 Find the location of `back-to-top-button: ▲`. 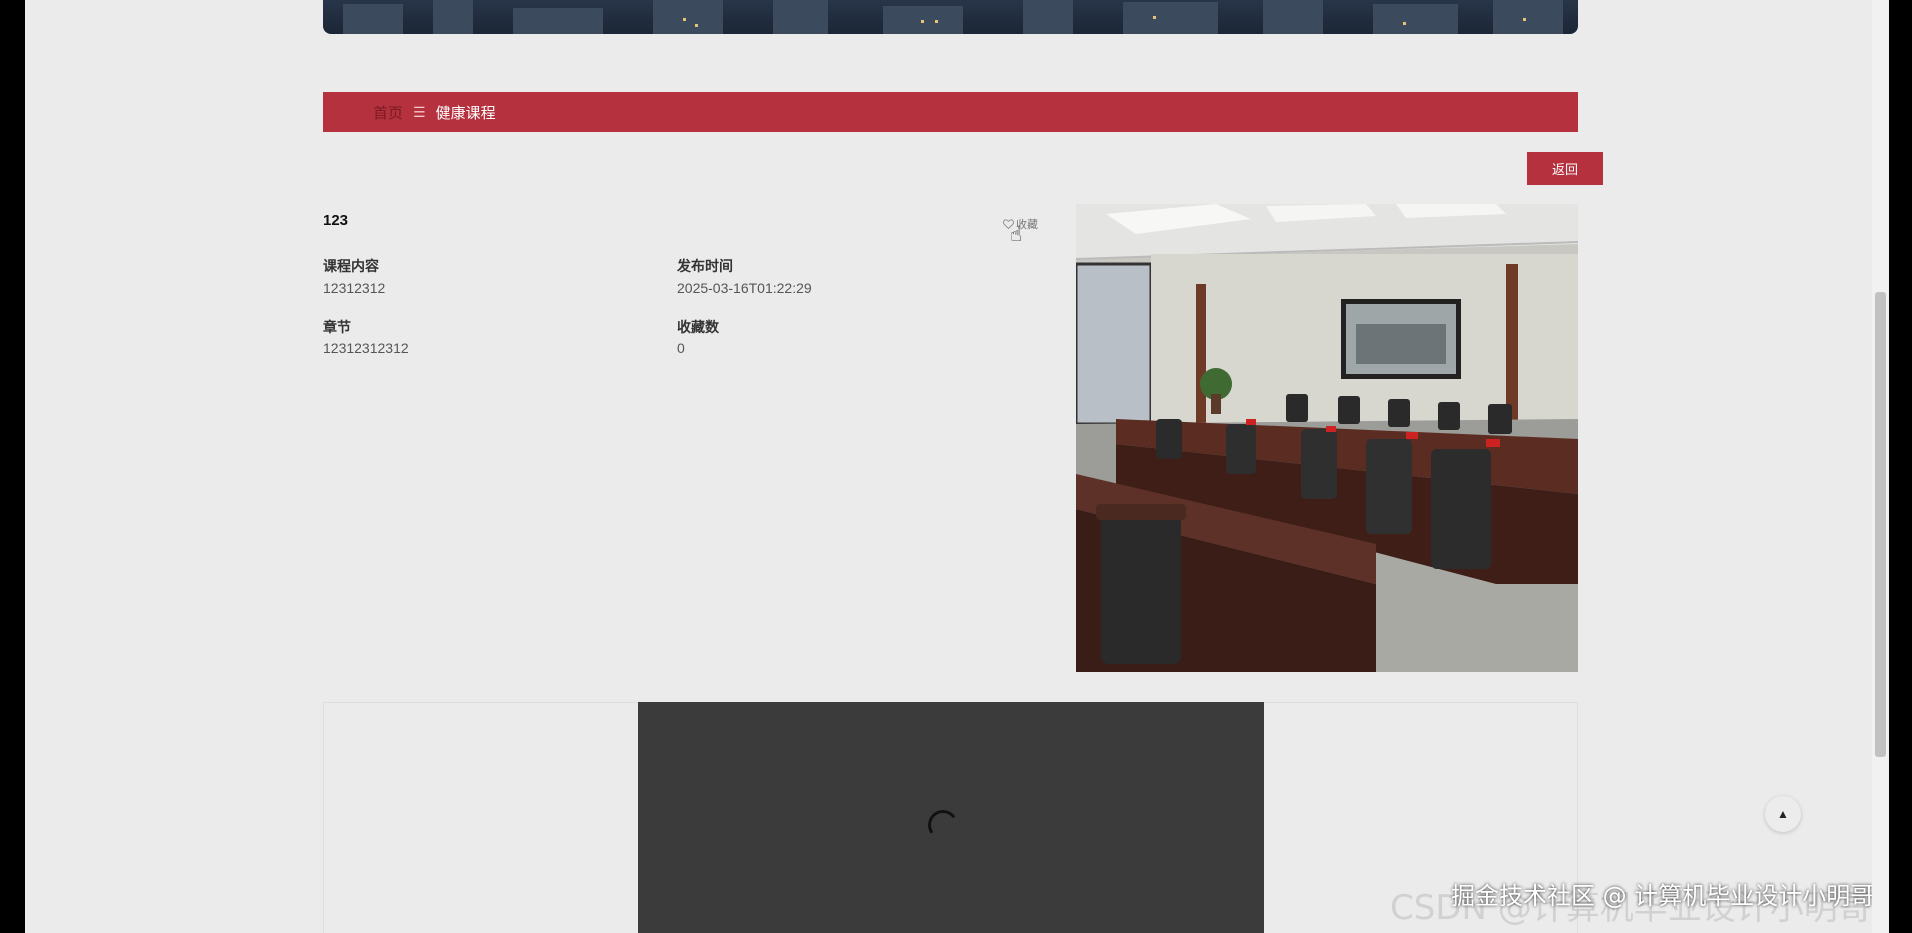

back-to-top-button: ▲ is located at coordinates (1783, 814).